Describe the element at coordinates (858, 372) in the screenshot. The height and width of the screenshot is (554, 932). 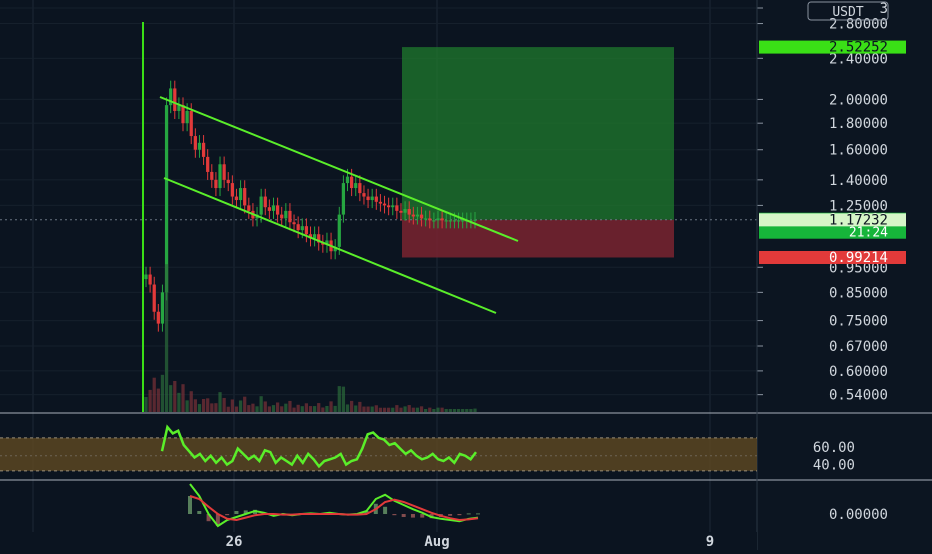
I see `y-tick-label: 0.60000` at that location.